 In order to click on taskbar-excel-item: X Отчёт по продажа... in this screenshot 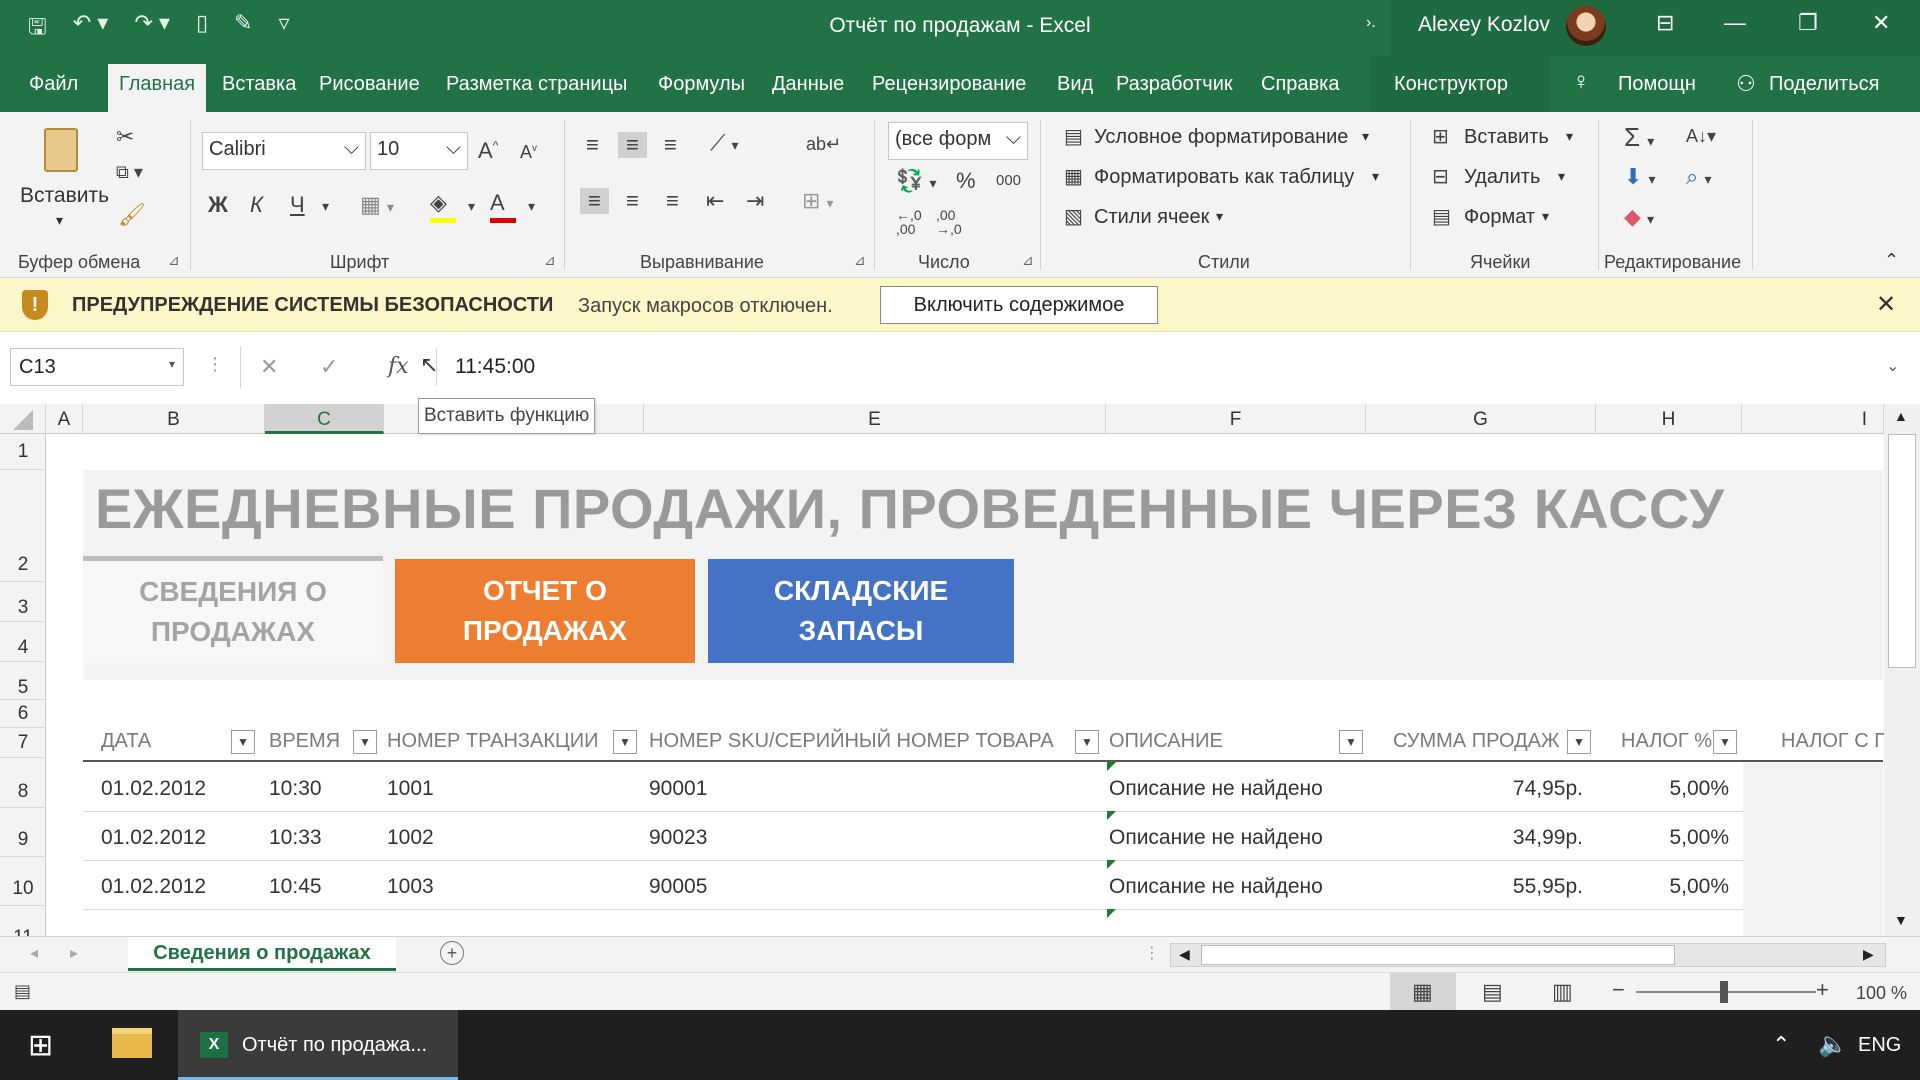, I will do `click(318, 1045)`.